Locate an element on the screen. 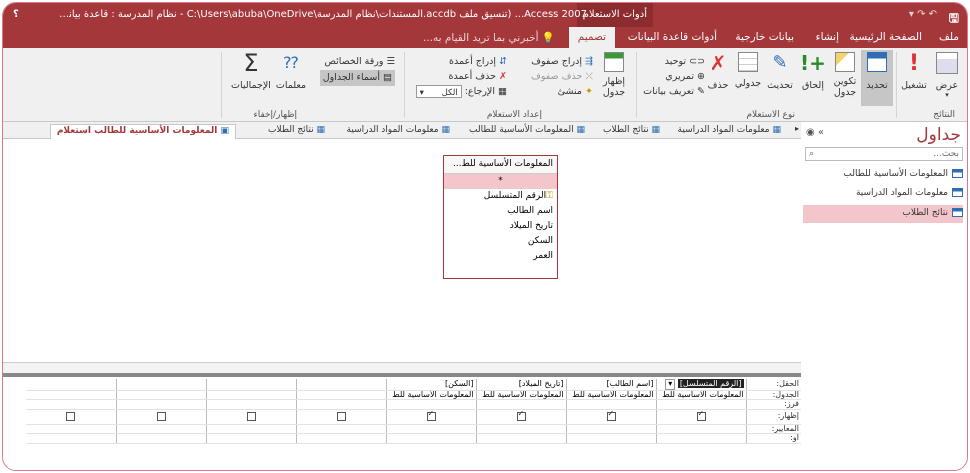 This screenshot has width=970, height=473. nav-search-input: بحث... ⌕ is located at coordinates (884, 154).